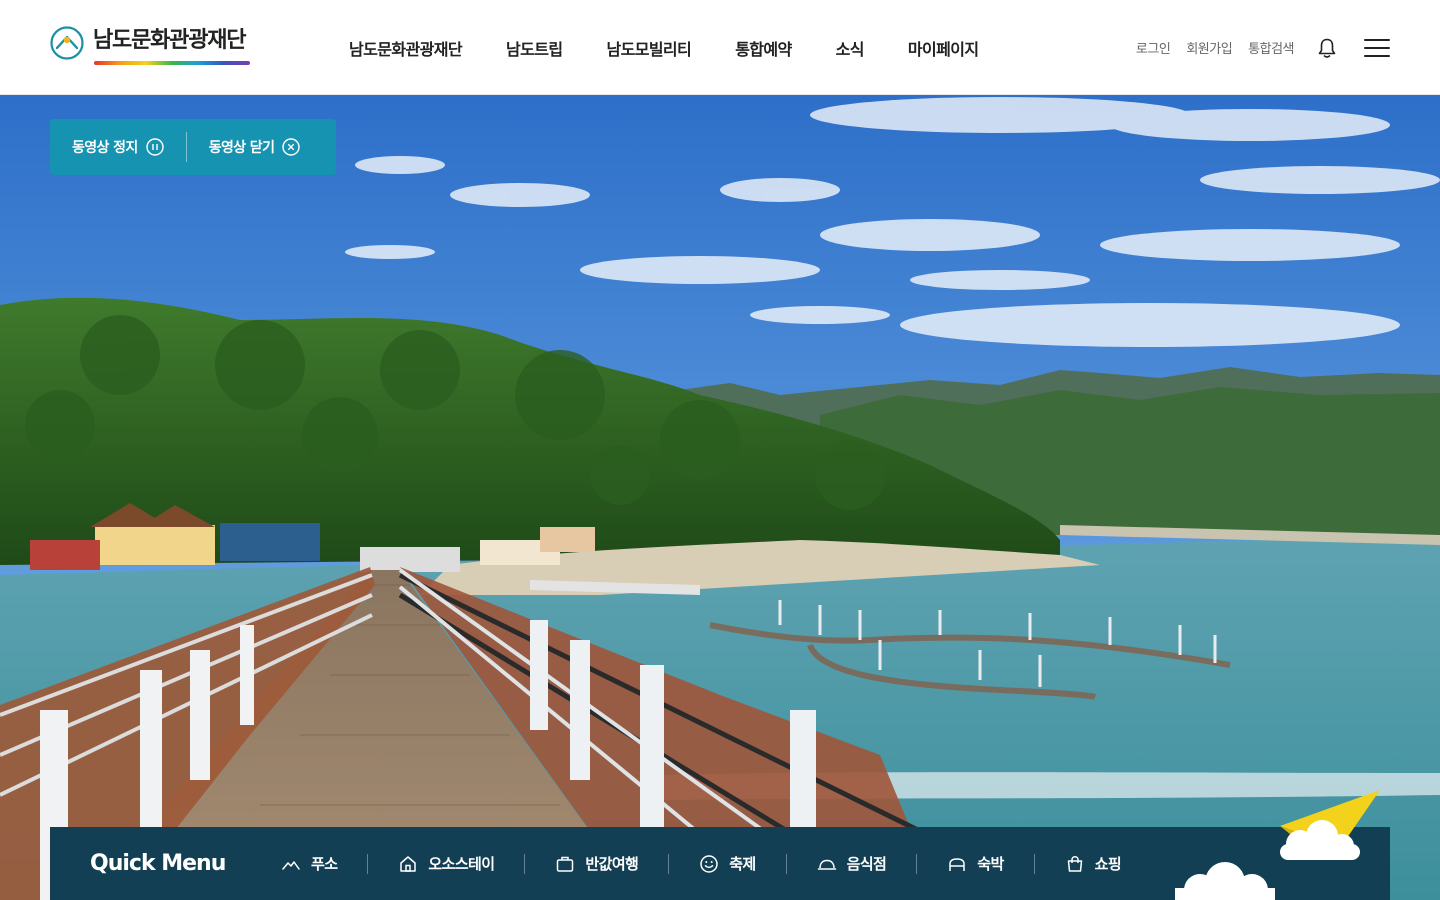  What do you see at coordinates (461, 864) in the screenshot?
I see `quick-item-label: 오소스테이` at bounding box center [461, 864].